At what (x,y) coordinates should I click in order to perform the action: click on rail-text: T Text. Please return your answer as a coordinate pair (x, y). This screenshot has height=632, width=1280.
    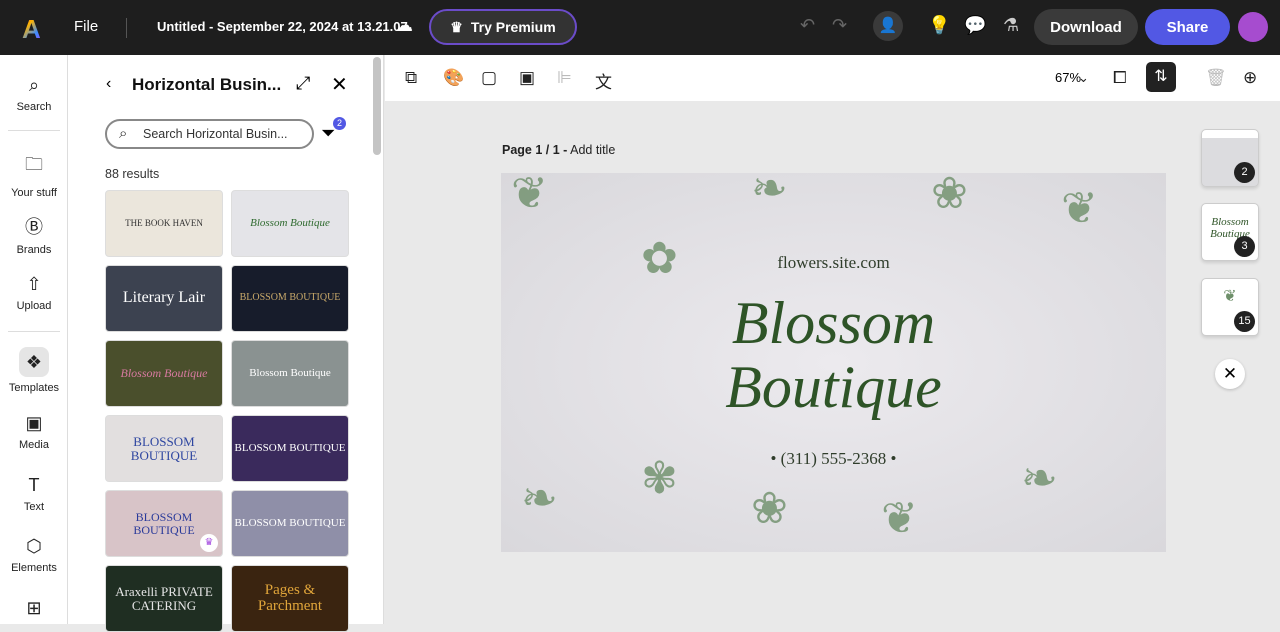
    Looking at the image, I should click on (34, 494).